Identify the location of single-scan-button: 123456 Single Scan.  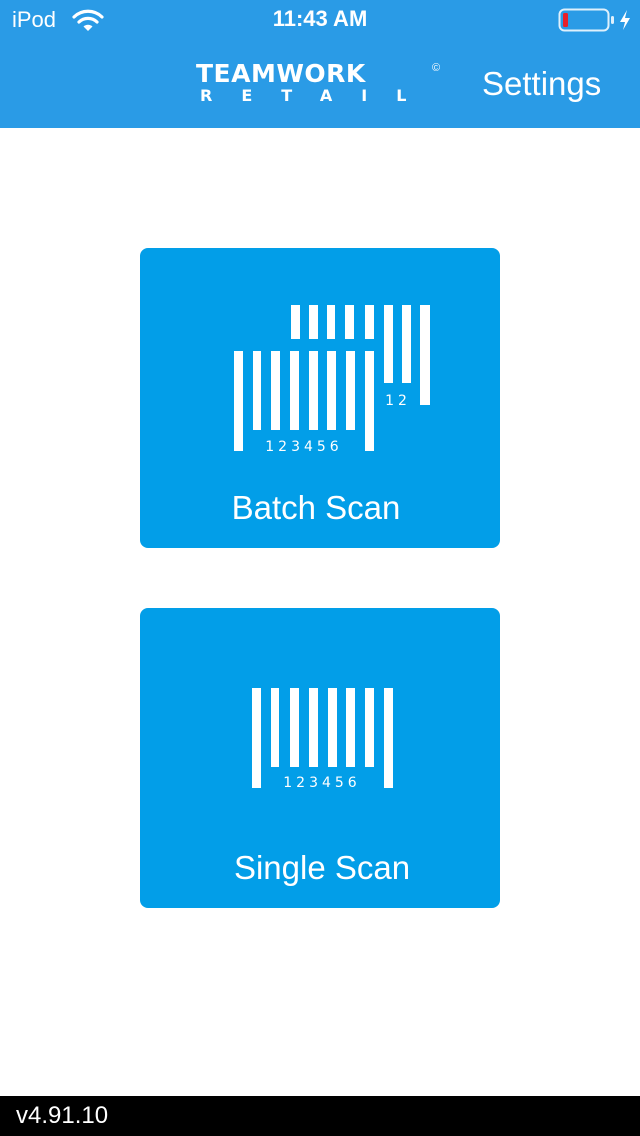
(320, 758).